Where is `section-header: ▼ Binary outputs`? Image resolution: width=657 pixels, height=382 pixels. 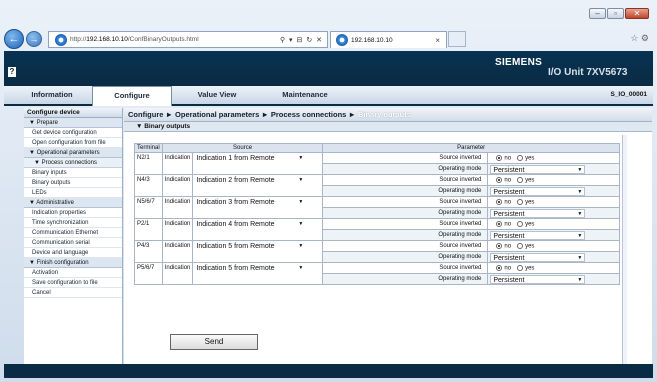 section-header: ▼ Binary outputs is located at coordinates (388, 127).